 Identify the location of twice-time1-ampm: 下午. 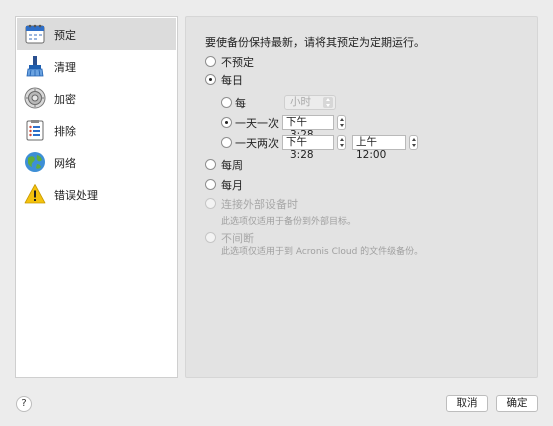
(296, 142).